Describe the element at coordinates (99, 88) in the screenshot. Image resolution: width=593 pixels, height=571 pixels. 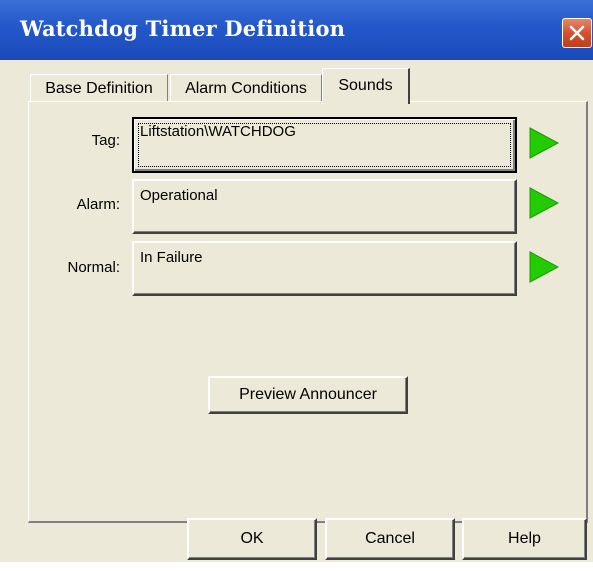
I see `tab-base-definition: Base Definition` at that location.